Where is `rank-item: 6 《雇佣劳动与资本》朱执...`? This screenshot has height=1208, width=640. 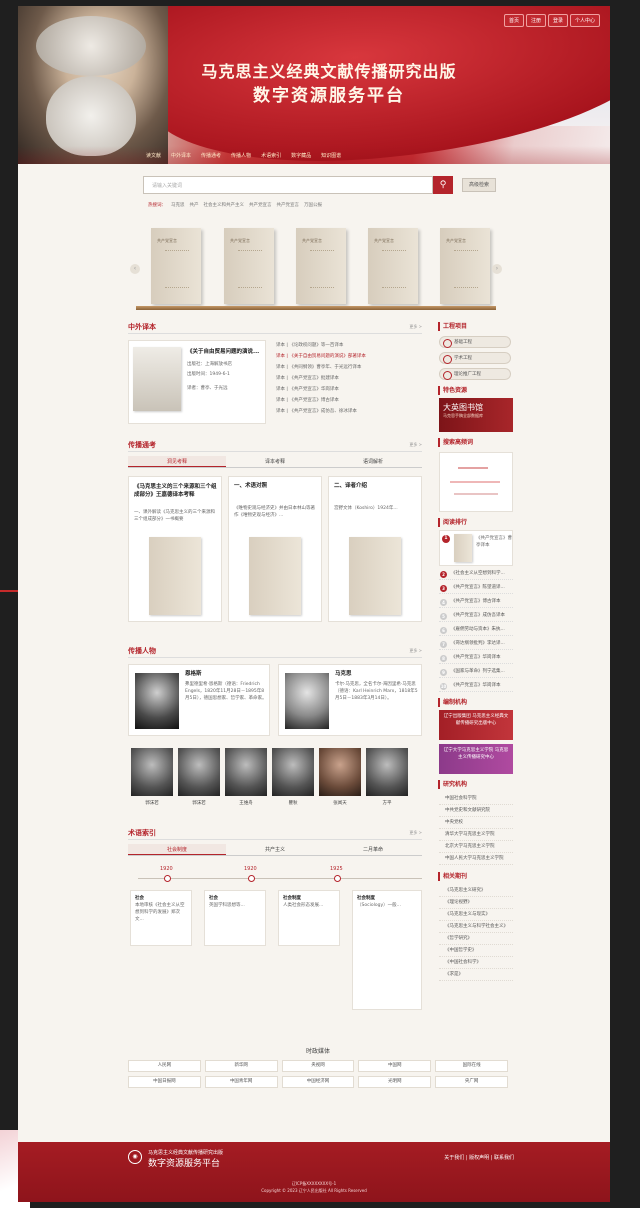 rank-item: 6 《雇佣劳动与资本》朱执... is located at coordinates (476, 630).